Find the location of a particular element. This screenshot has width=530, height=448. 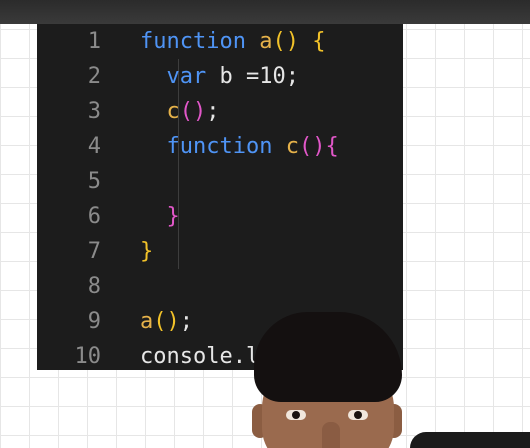

code-text: c(); is located at coordinates (180, 111).